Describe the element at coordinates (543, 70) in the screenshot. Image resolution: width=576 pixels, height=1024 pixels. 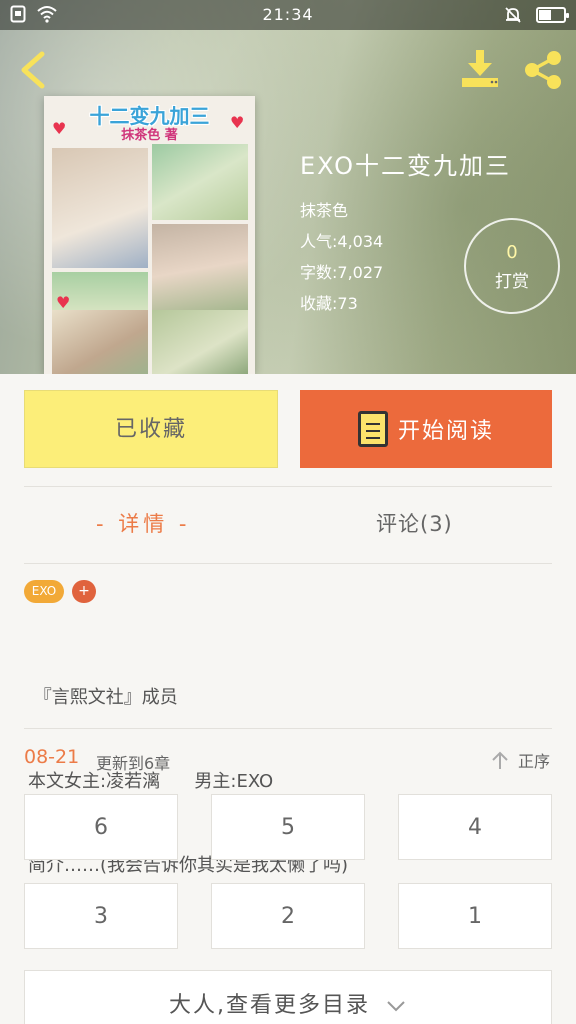
I see `share-button` at that location.